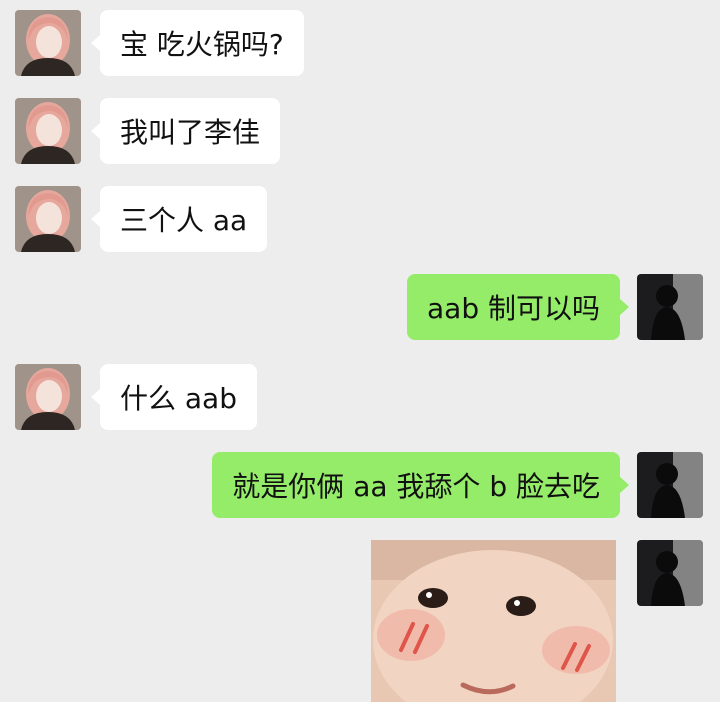  Describe the element at coordinates (184, 220) in the screenshot. I see `message-text: 三个人 aa` at that location.